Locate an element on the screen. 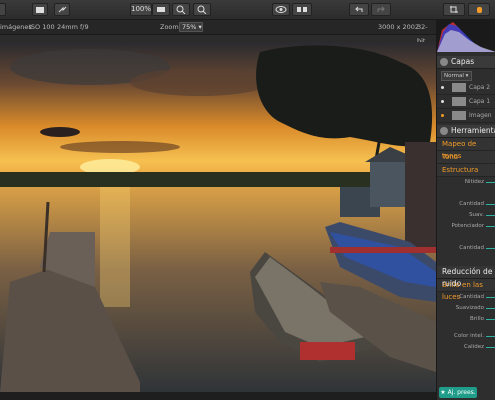  smart-color-row: Color intel. is located at coordinates (466, 336).